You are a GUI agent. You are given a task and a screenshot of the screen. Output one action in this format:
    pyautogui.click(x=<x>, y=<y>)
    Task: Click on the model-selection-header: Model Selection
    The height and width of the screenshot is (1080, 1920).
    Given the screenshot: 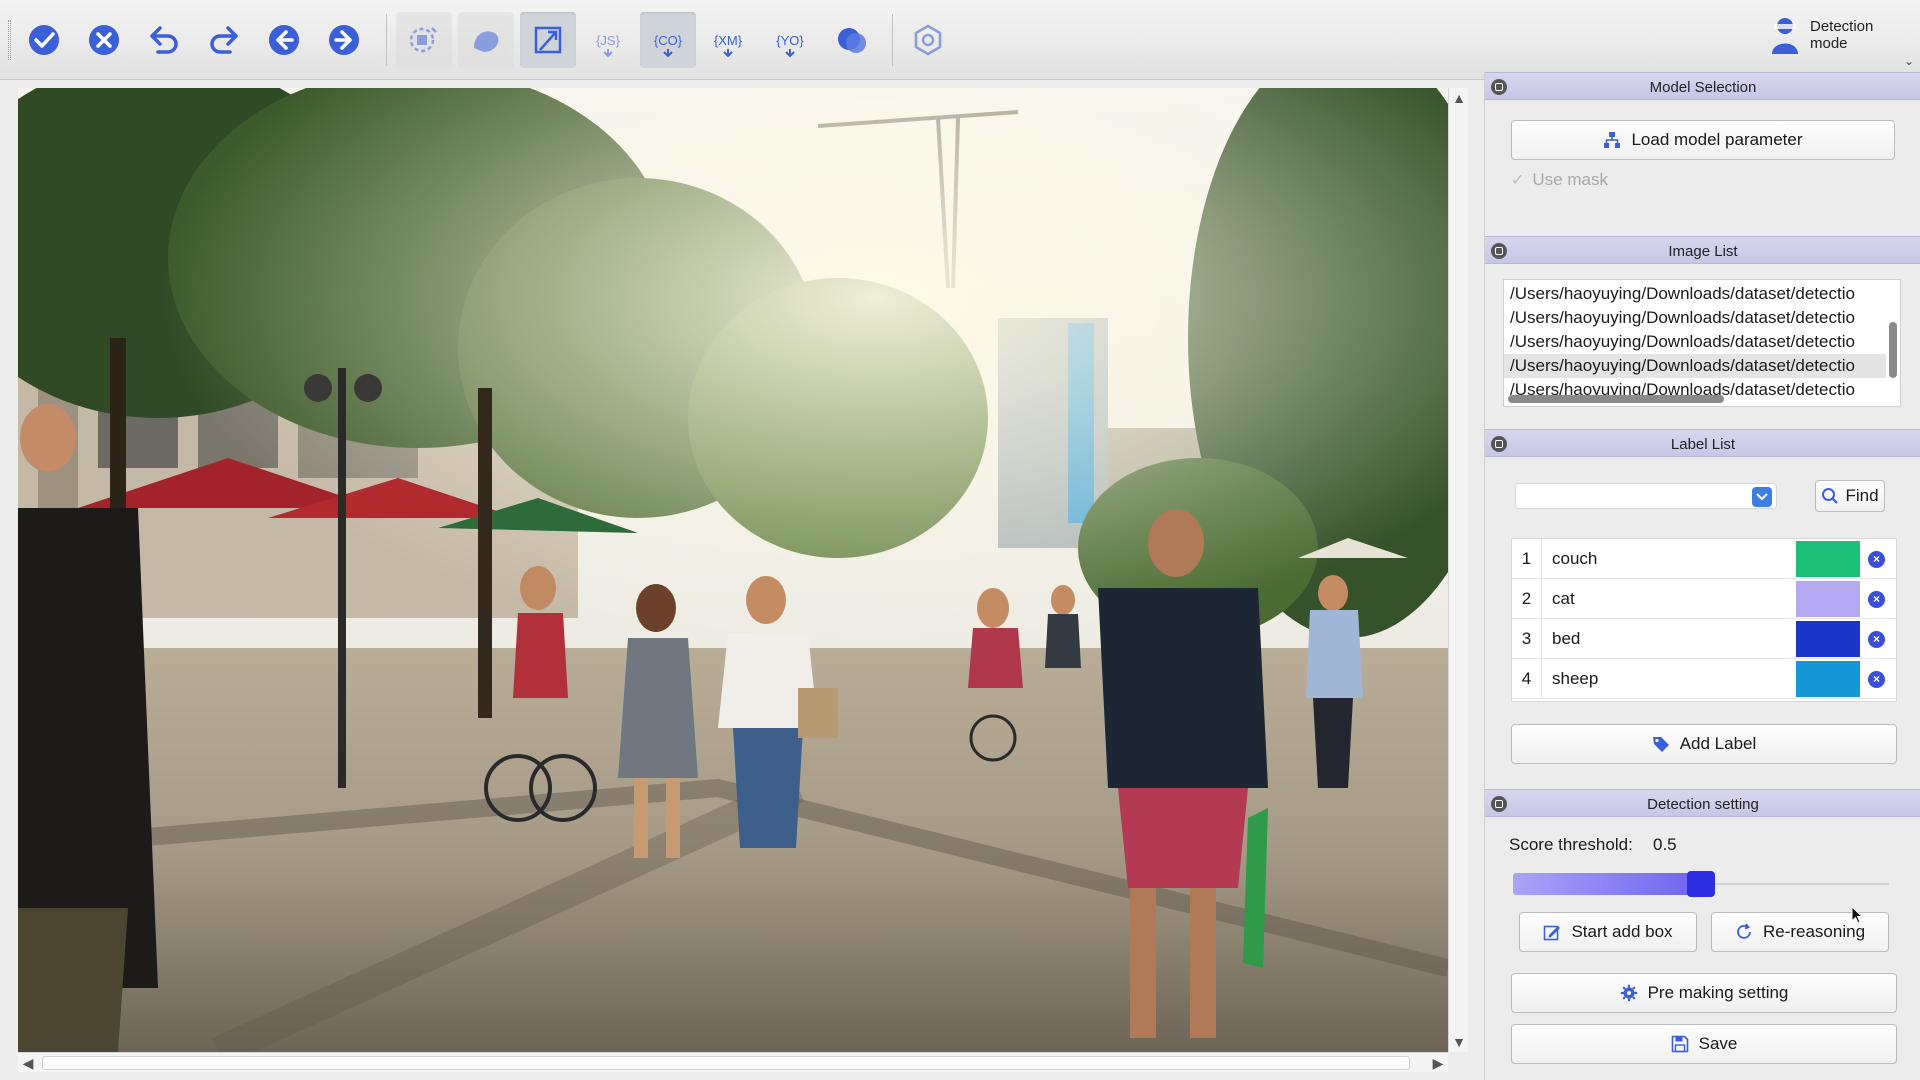 What is the action you would take?
    pyautogui.click(x=1702, y=86)
    